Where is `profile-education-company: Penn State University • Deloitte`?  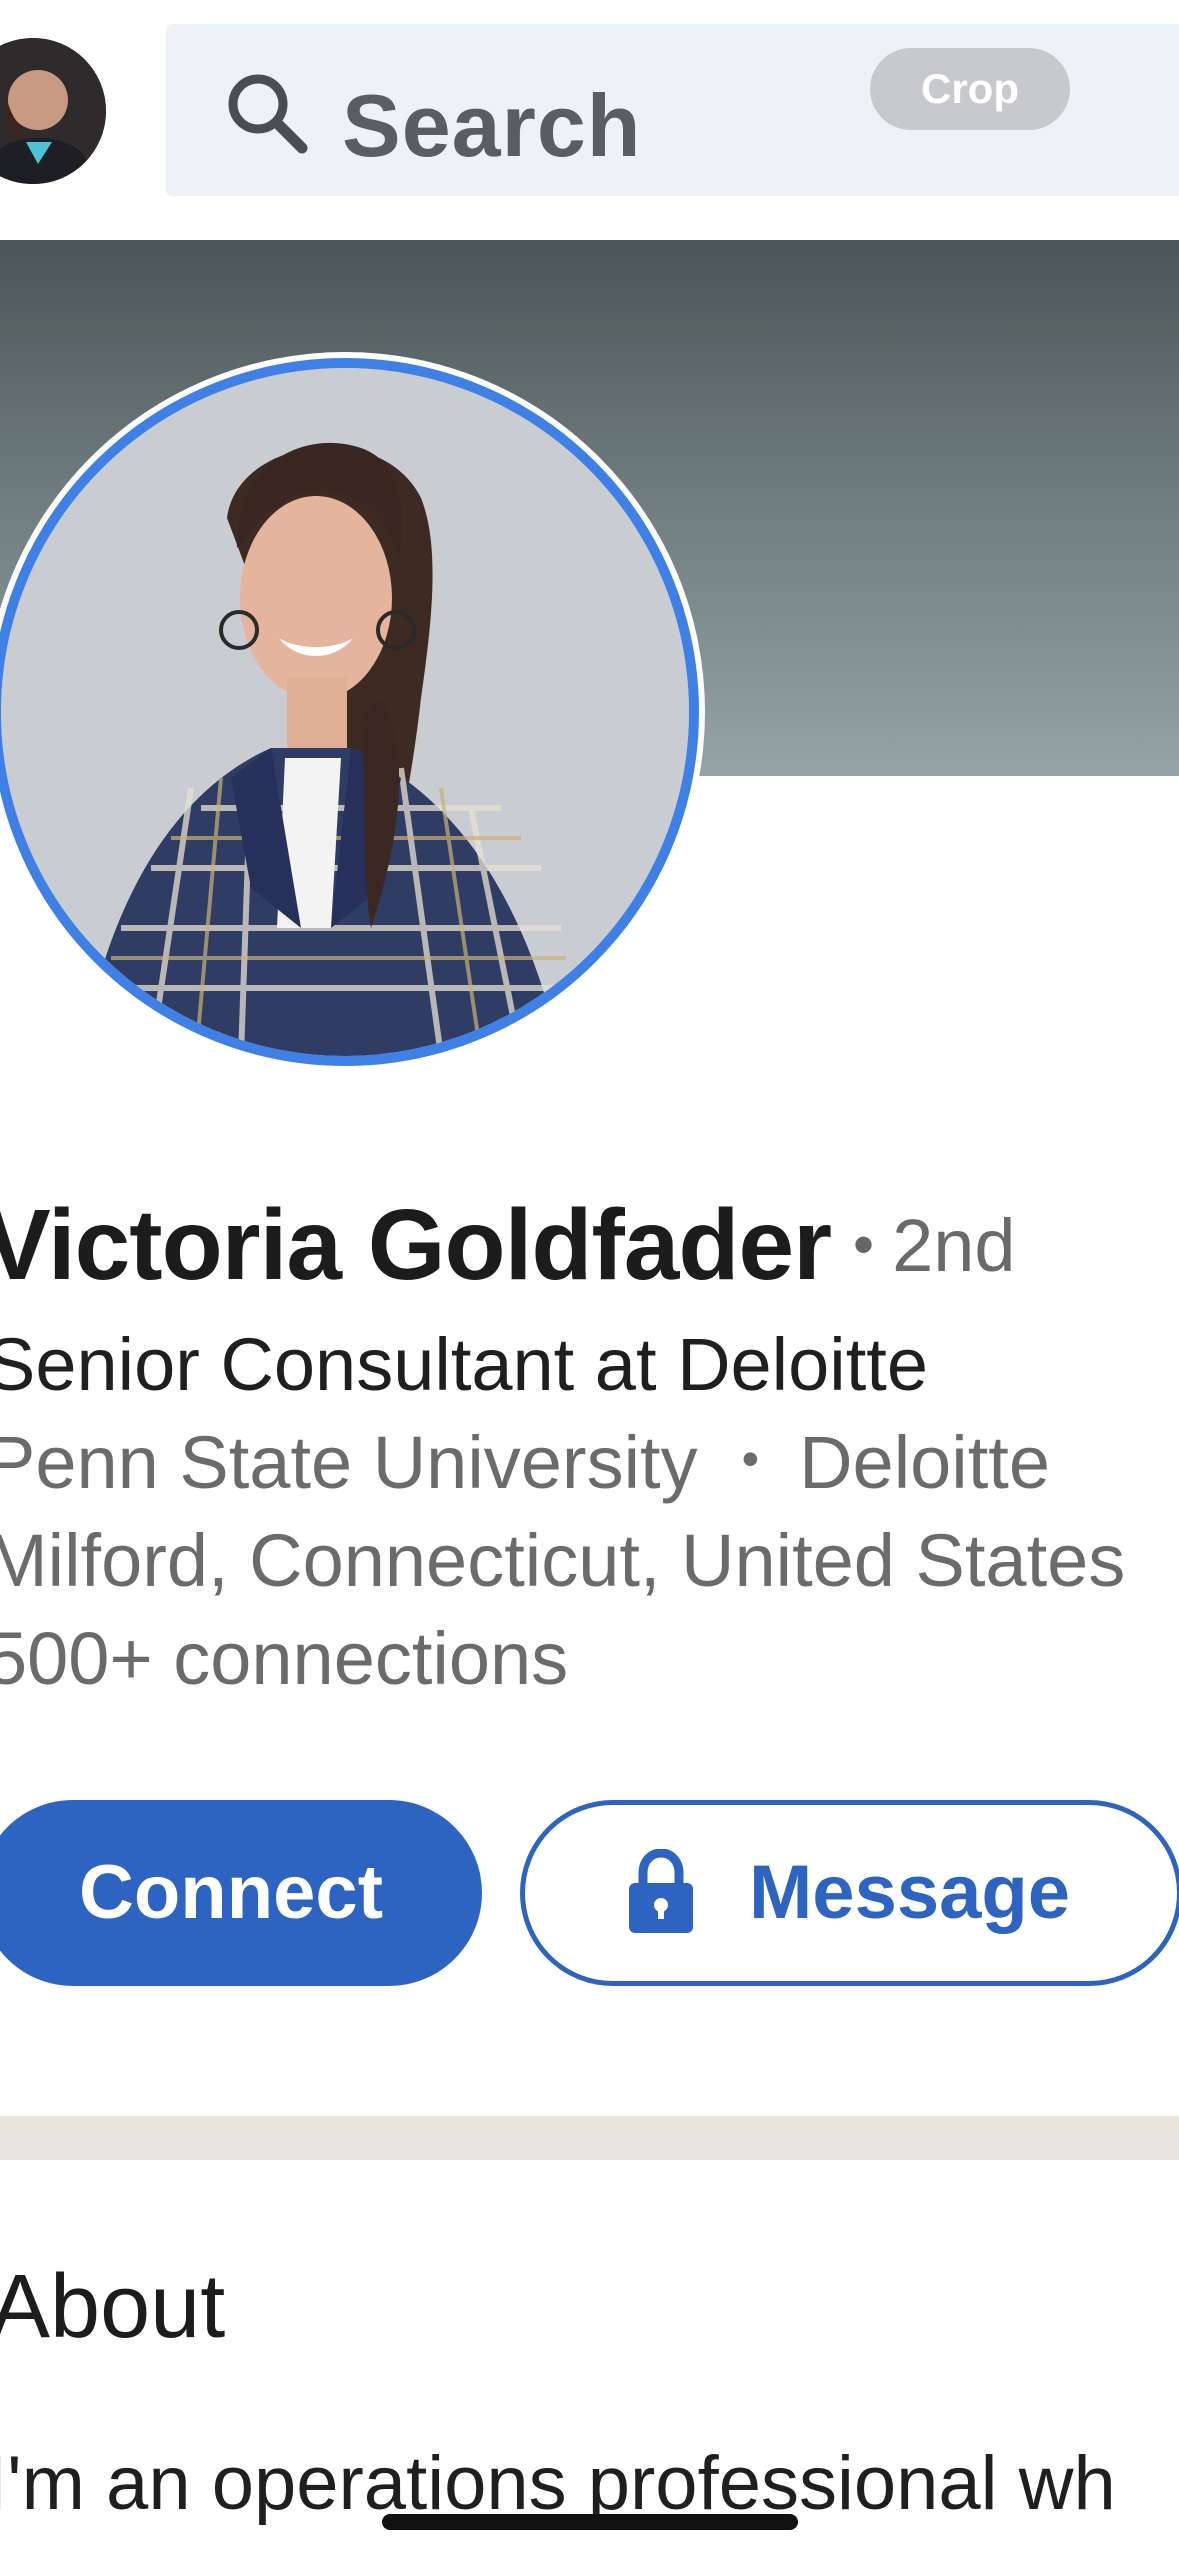 profile-education-company: Penn State University • Deloitte is located at coordinates (525, 1462).